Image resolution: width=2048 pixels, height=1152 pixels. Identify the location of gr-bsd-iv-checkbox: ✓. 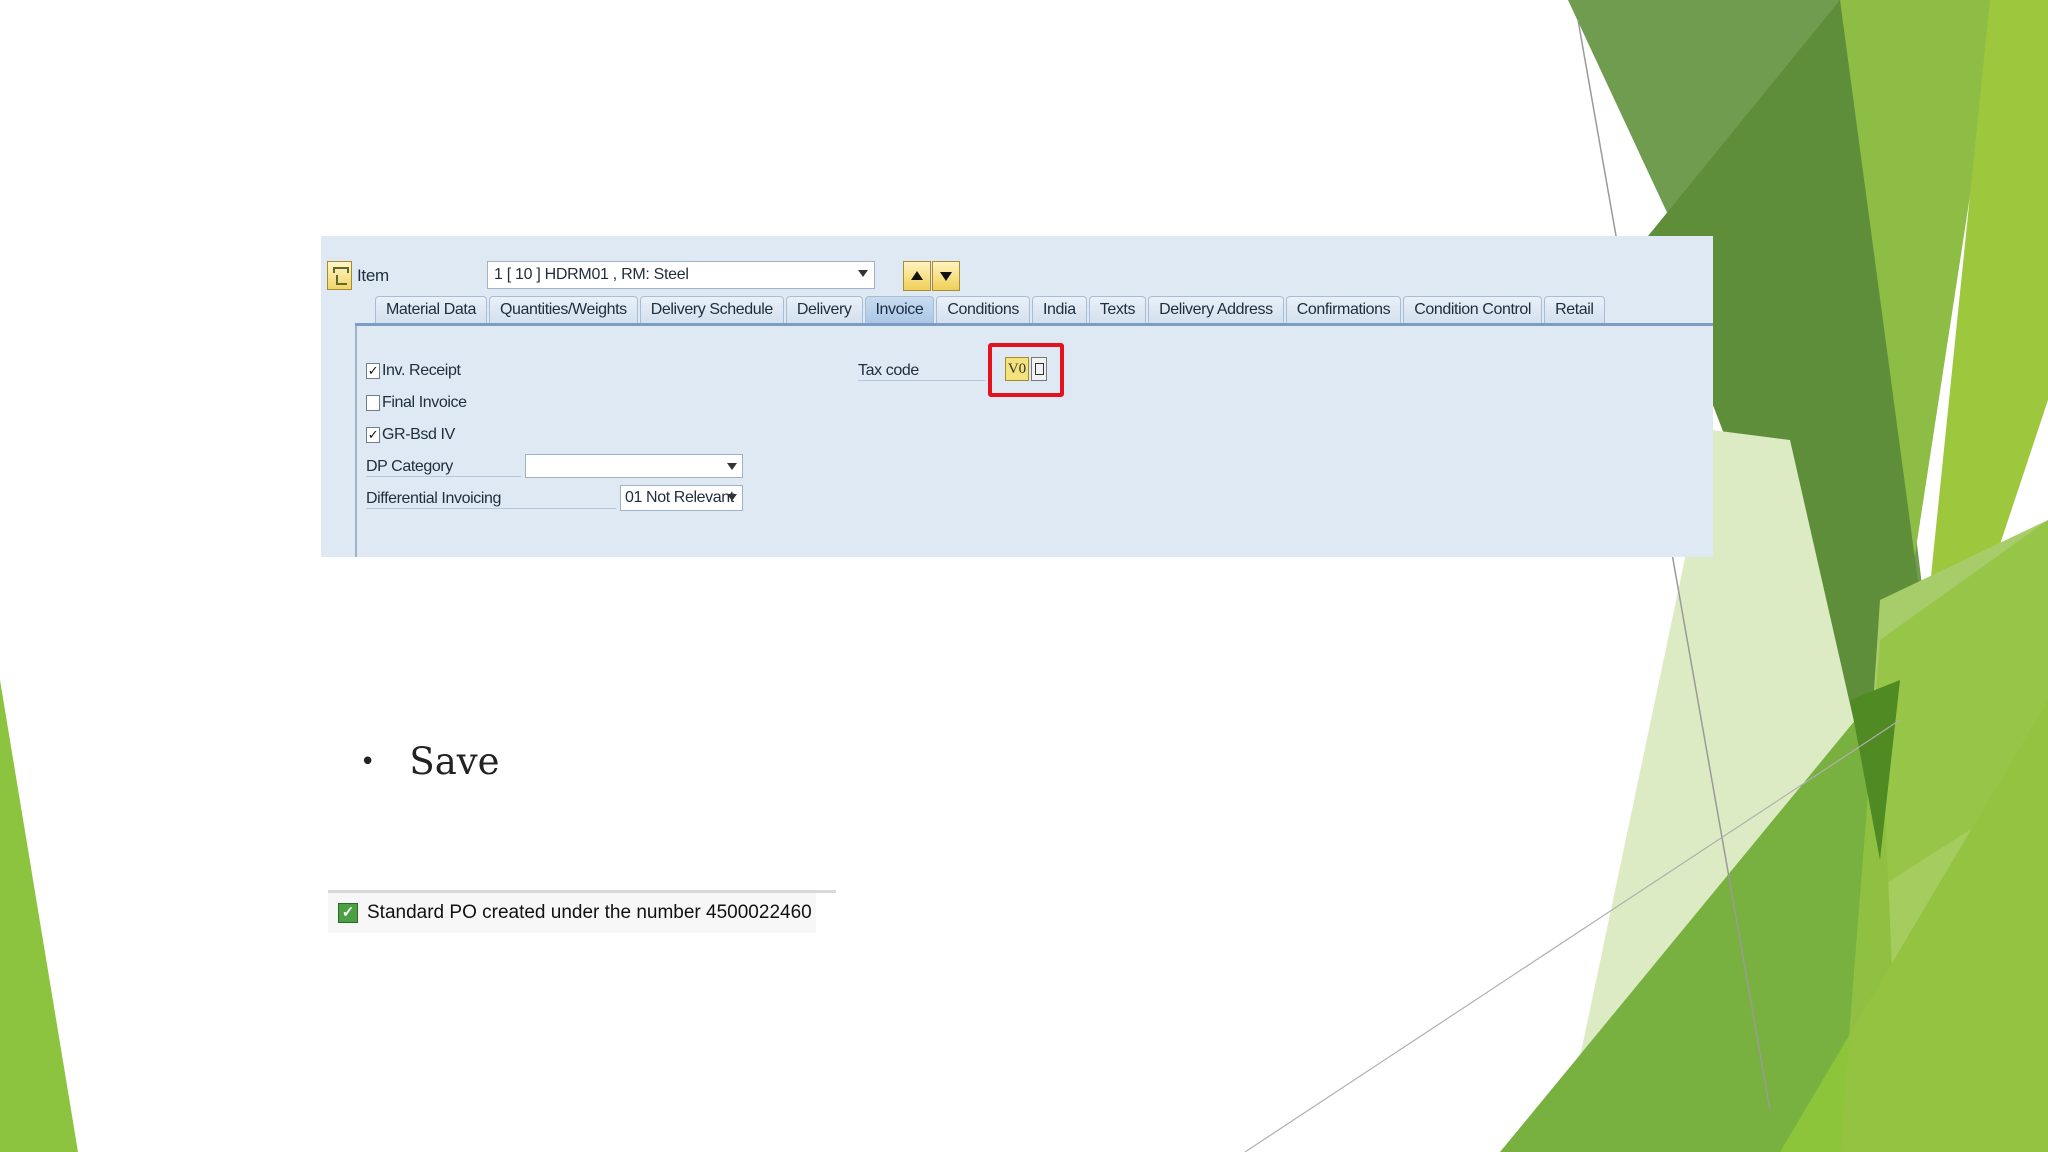
(373, 435).